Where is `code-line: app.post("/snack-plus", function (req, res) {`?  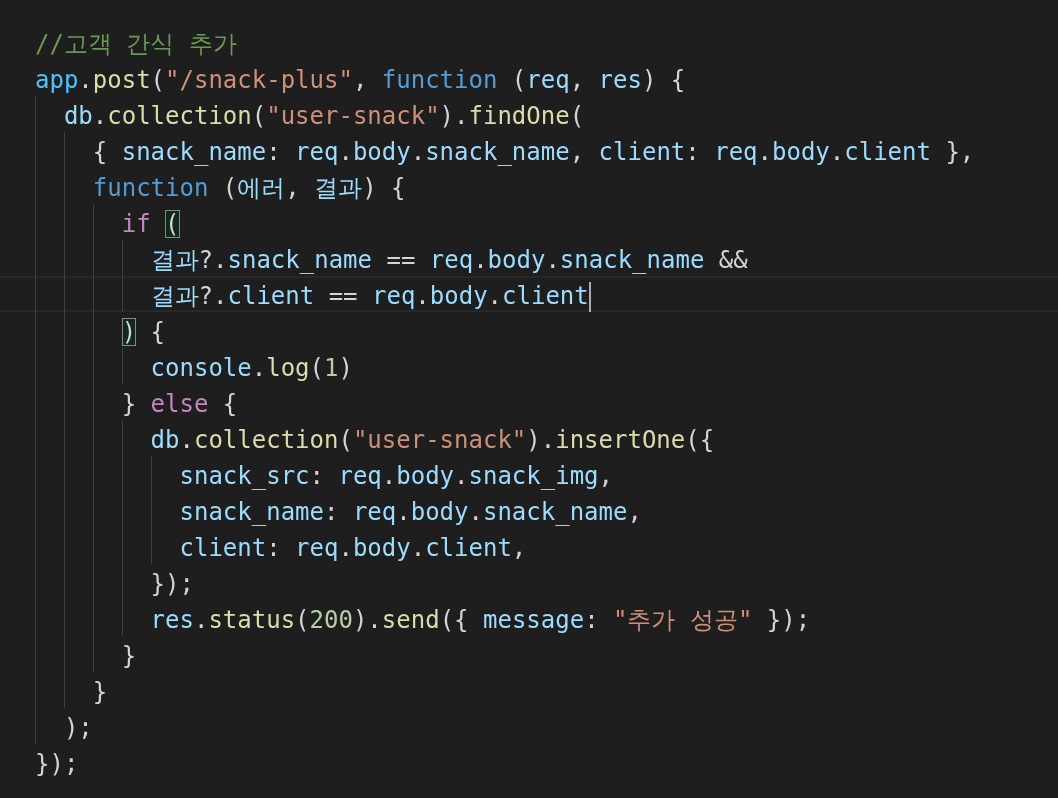
code-line: app.post("/snack-plus", function (req, res) { is located at coordinates (360, 80).